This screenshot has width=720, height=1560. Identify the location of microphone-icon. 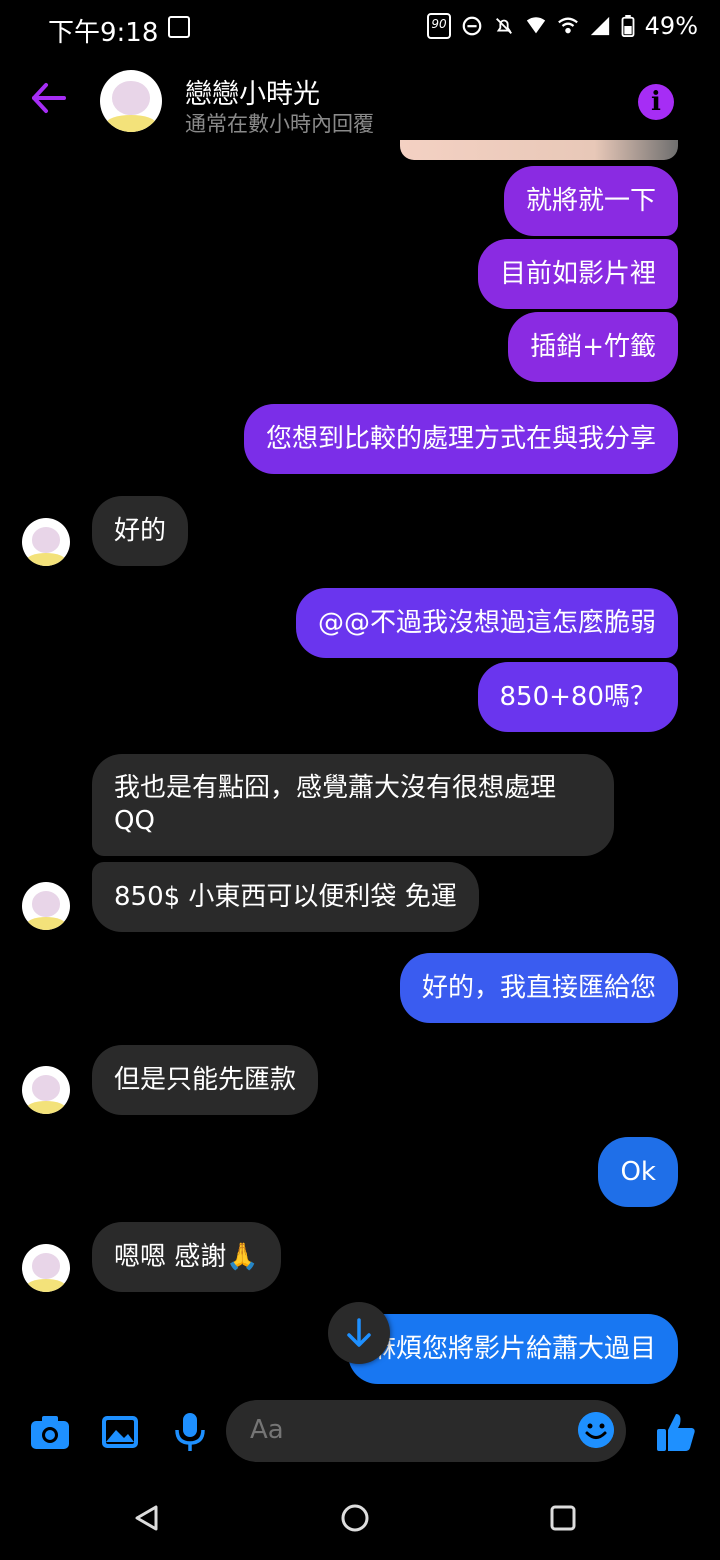
(190, 1432).